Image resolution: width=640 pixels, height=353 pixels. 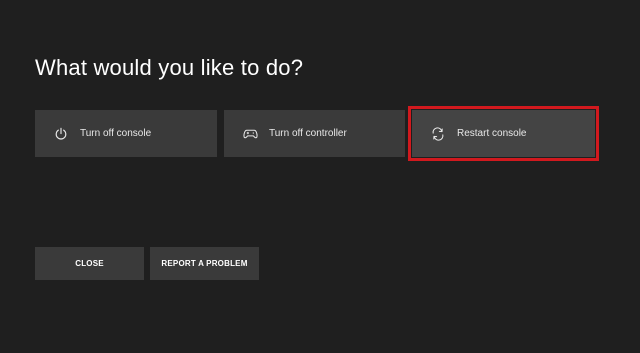 What do you see at coordinates (61, 134) in the screenshot?
I see `power-icon` at bounding box center [61, 134].